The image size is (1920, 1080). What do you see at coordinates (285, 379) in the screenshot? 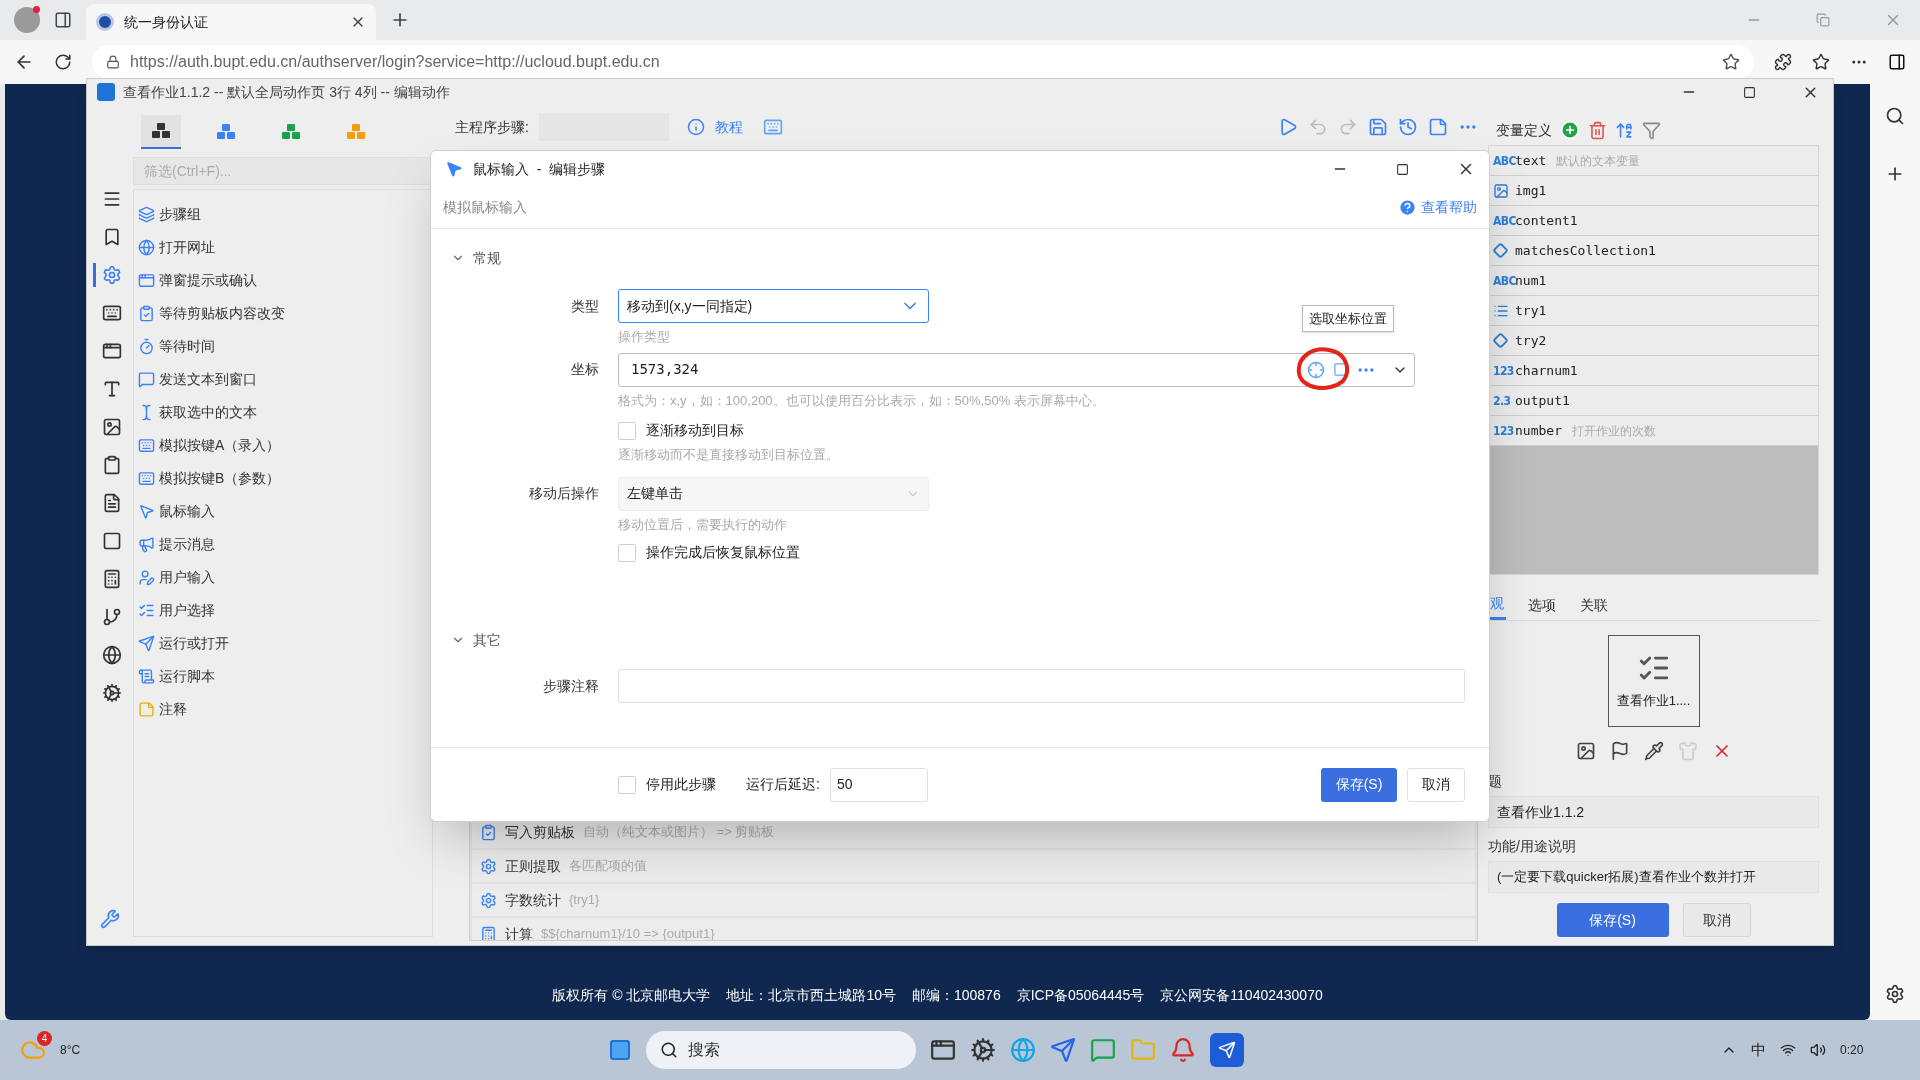
I see `step-type-item: 发送文本到窗口` at bounding box center [285, 379].